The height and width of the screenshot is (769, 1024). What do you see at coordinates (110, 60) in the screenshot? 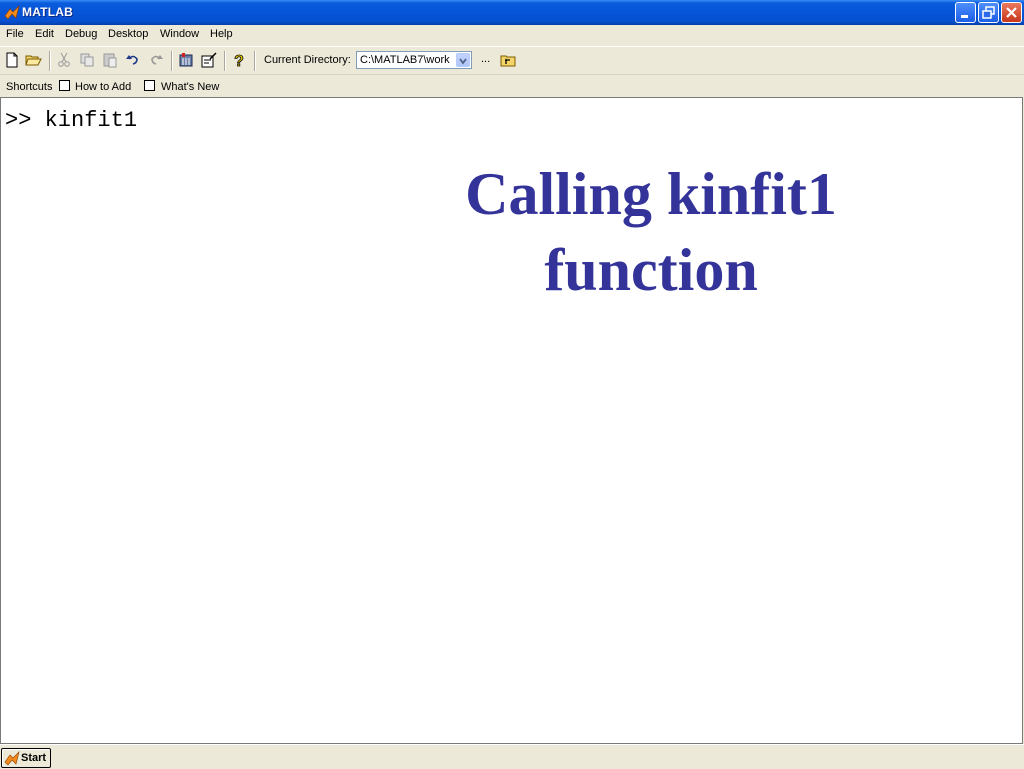
I see `paste-icon` at bounding box center [110, 60].